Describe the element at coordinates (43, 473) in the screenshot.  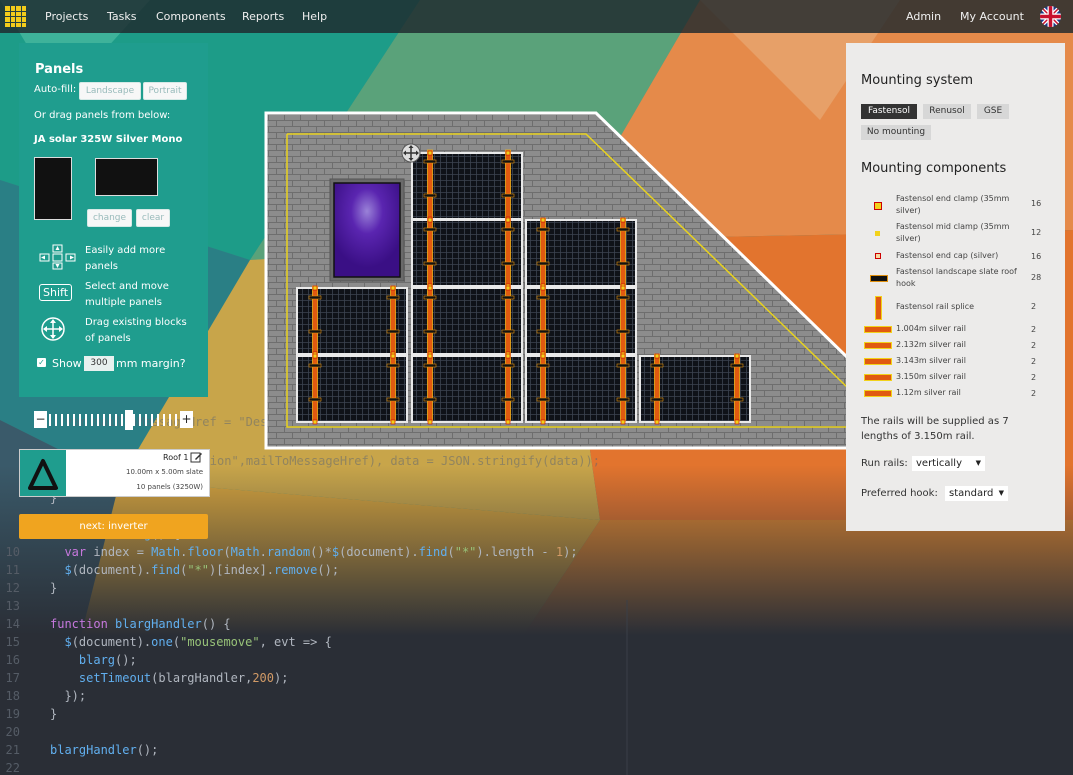
I see `roof-icon-tile` at that location.